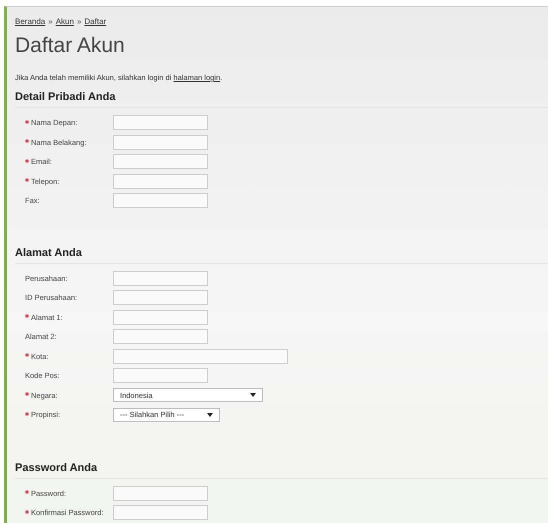 The image size is (548, 523). I want to click on breadcrumb-link: Beranda, so click(30, 21).